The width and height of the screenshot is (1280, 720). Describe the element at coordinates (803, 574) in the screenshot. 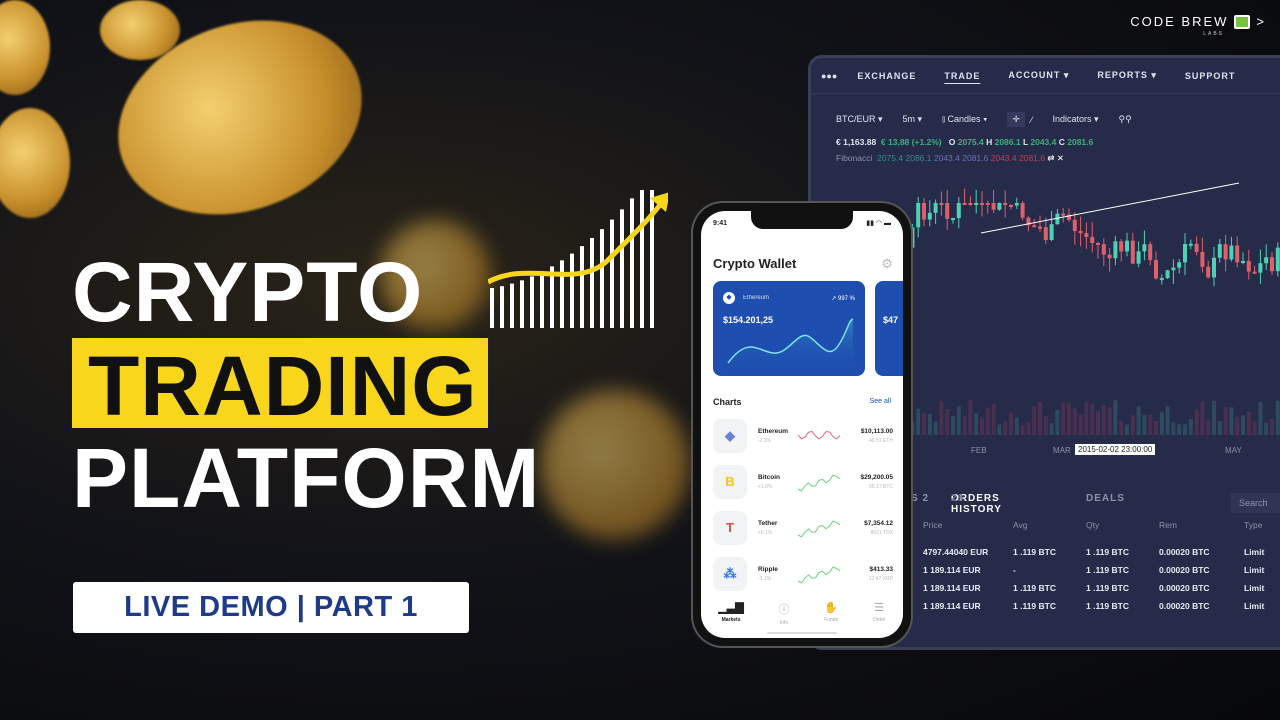

I see `coin-row-ripple: ⁂ Ripple -3.1% $413.33 12.47 XRP` at that location.